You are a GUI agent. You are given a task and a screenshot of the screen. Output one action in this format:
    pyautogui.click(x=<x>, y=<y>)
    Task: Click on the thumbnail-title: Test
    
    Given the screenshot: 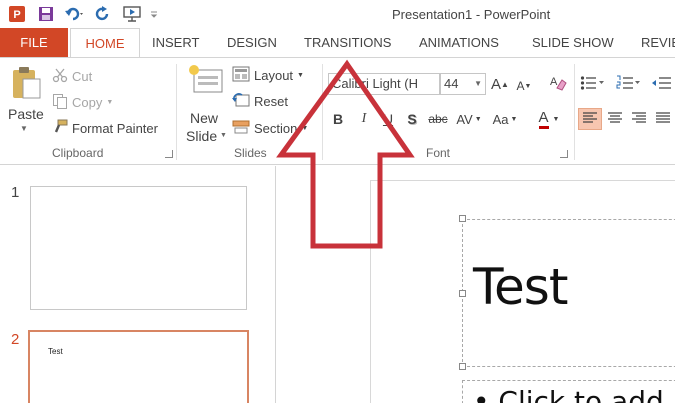 What is the action you would take?
    pyautogui.click(x=55, y=351)
    